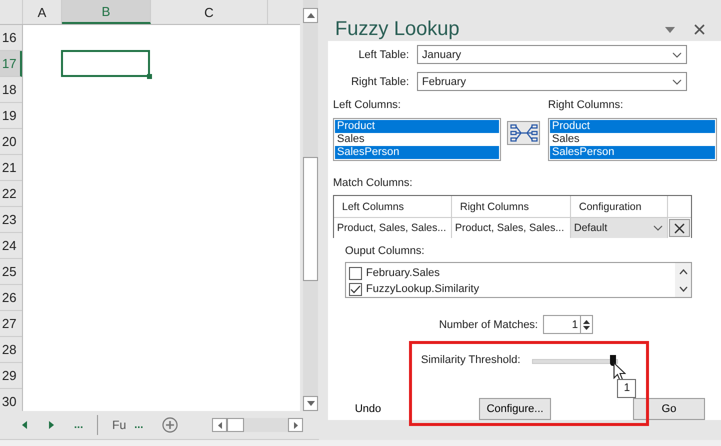 This screenshot has height=446, width=721. Describe the element at coordinates (380, 82) in the screenshot. I see `field-label: Right Table:` at that location.